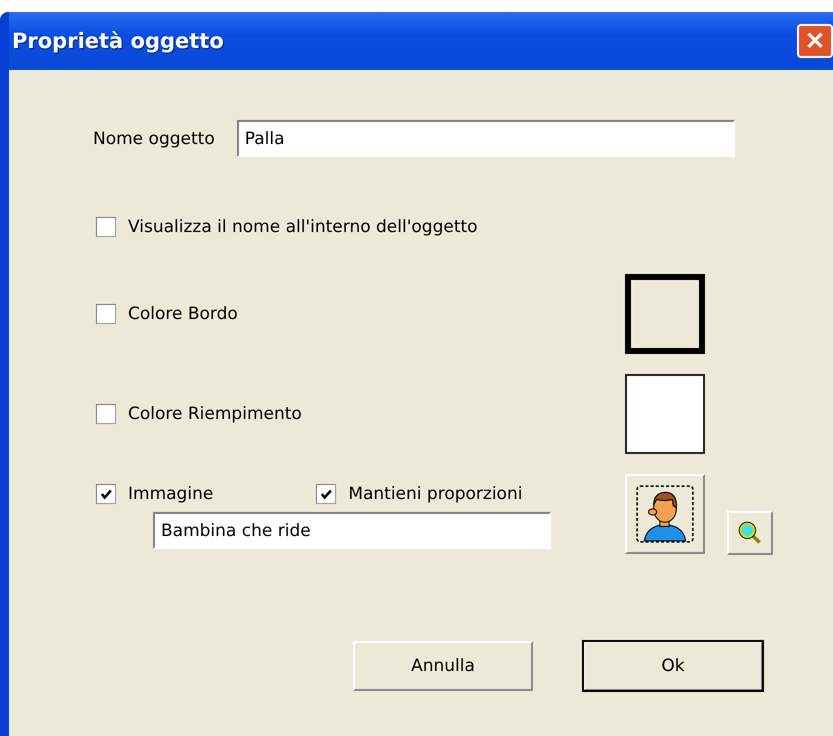 The height and width of the screenshot is (736, 833). What do you see at coordinates (352, 530) in the screenshot?
I see `image-name-field: Bambina che ride` at bounding box center [352, 530].